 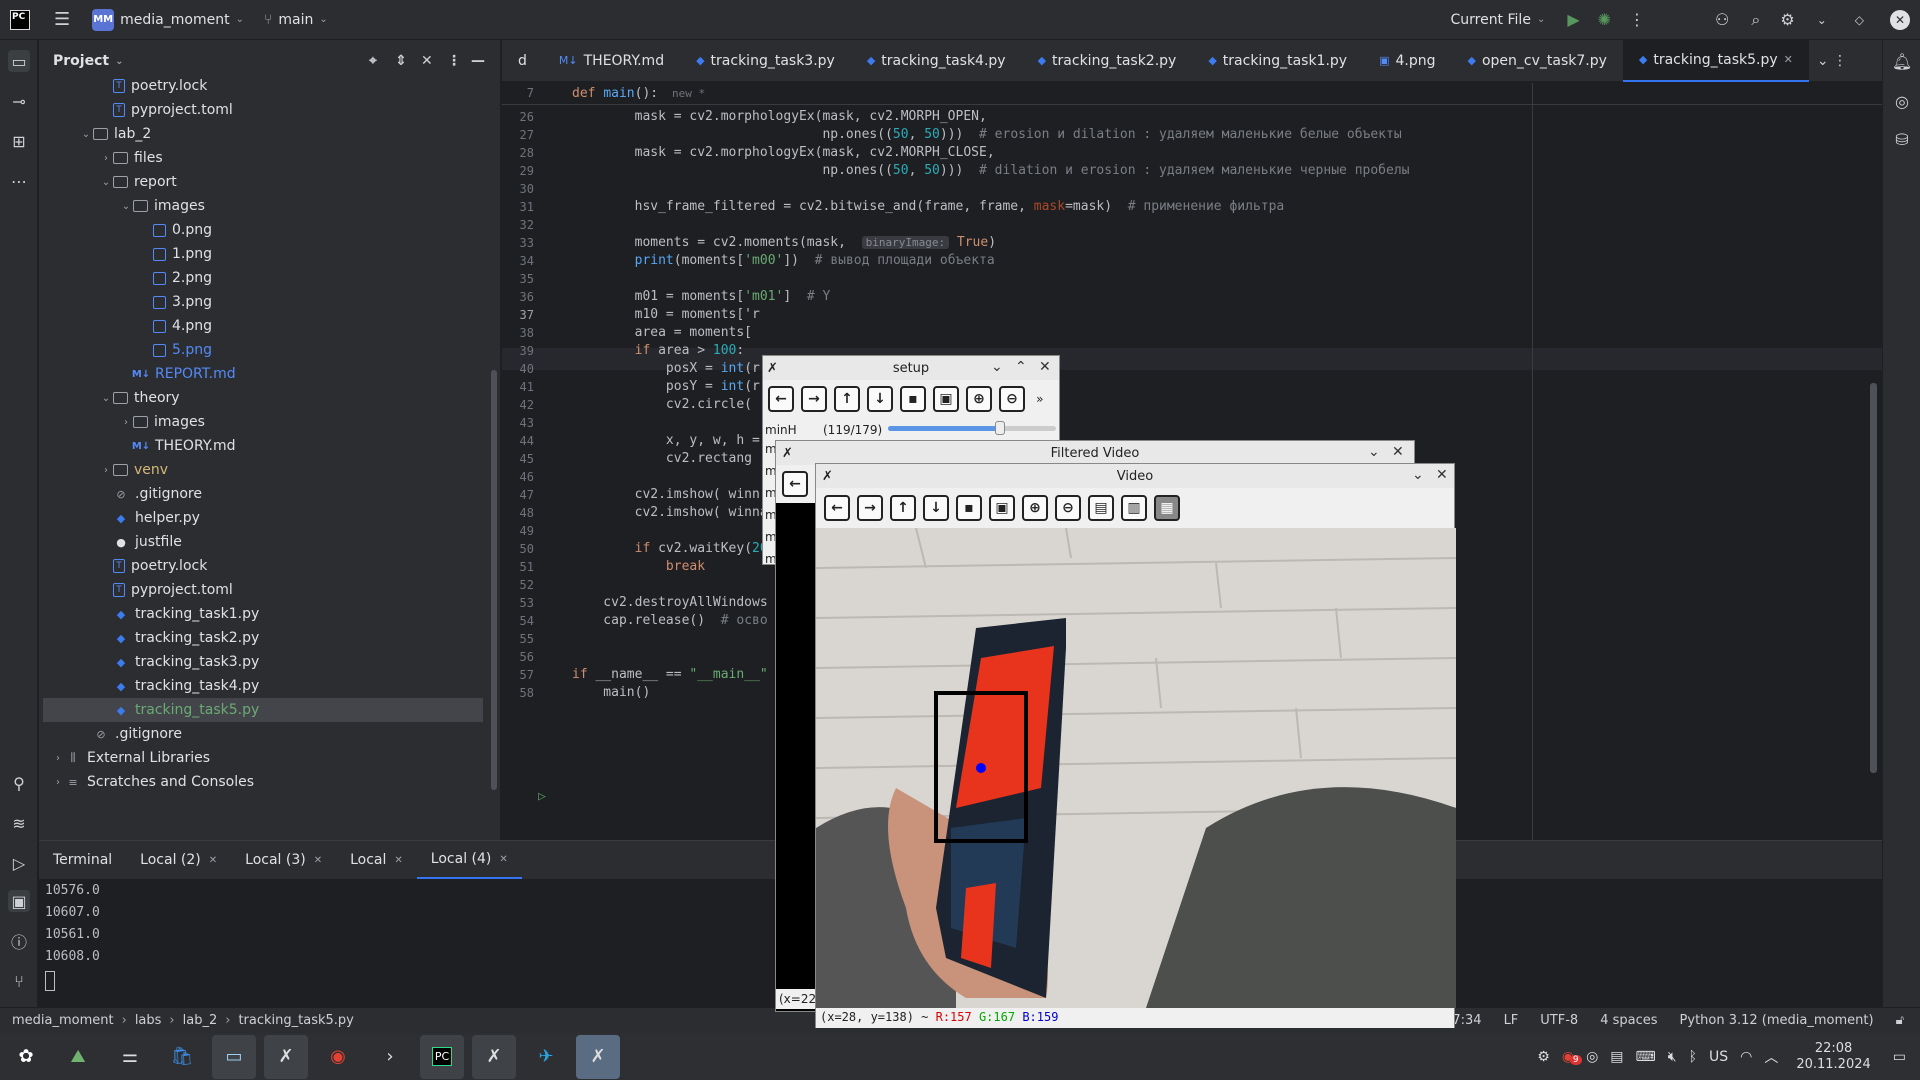 What do you see at coordinates (765, 61) in the screenshot?
I see `editor-tab: ◆ tracking_task3.py` at bounding box center [765, 61].